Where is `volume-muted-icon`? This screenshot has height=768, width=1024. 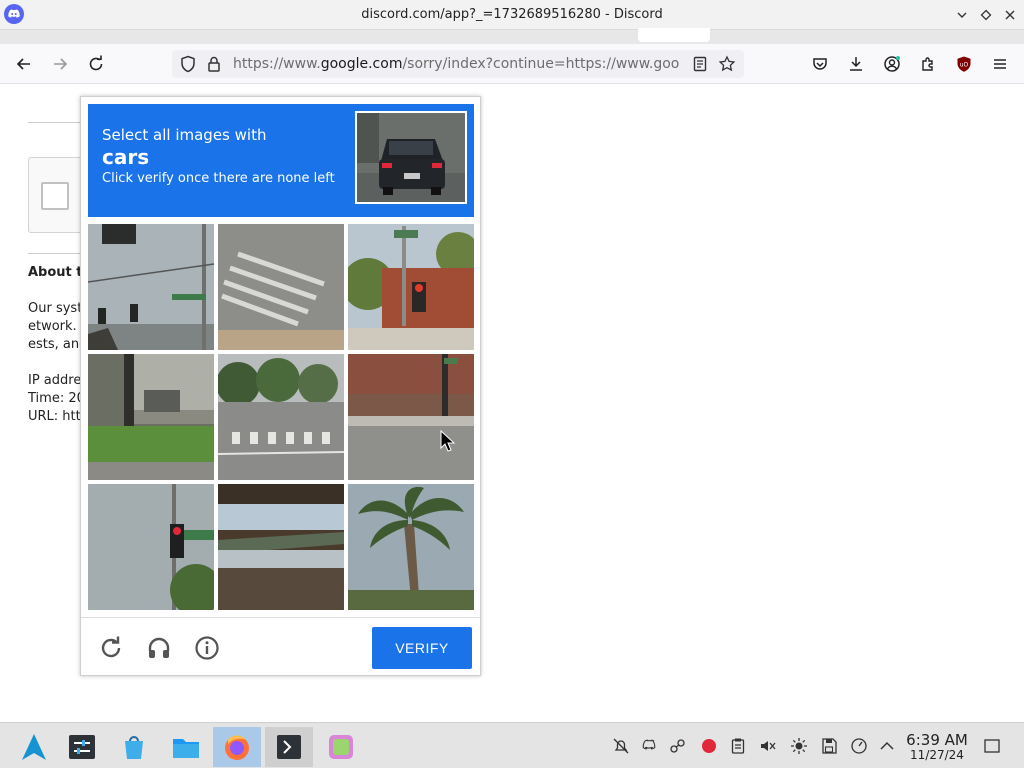
volume-muted-icon is located at coordinates (768, 746).